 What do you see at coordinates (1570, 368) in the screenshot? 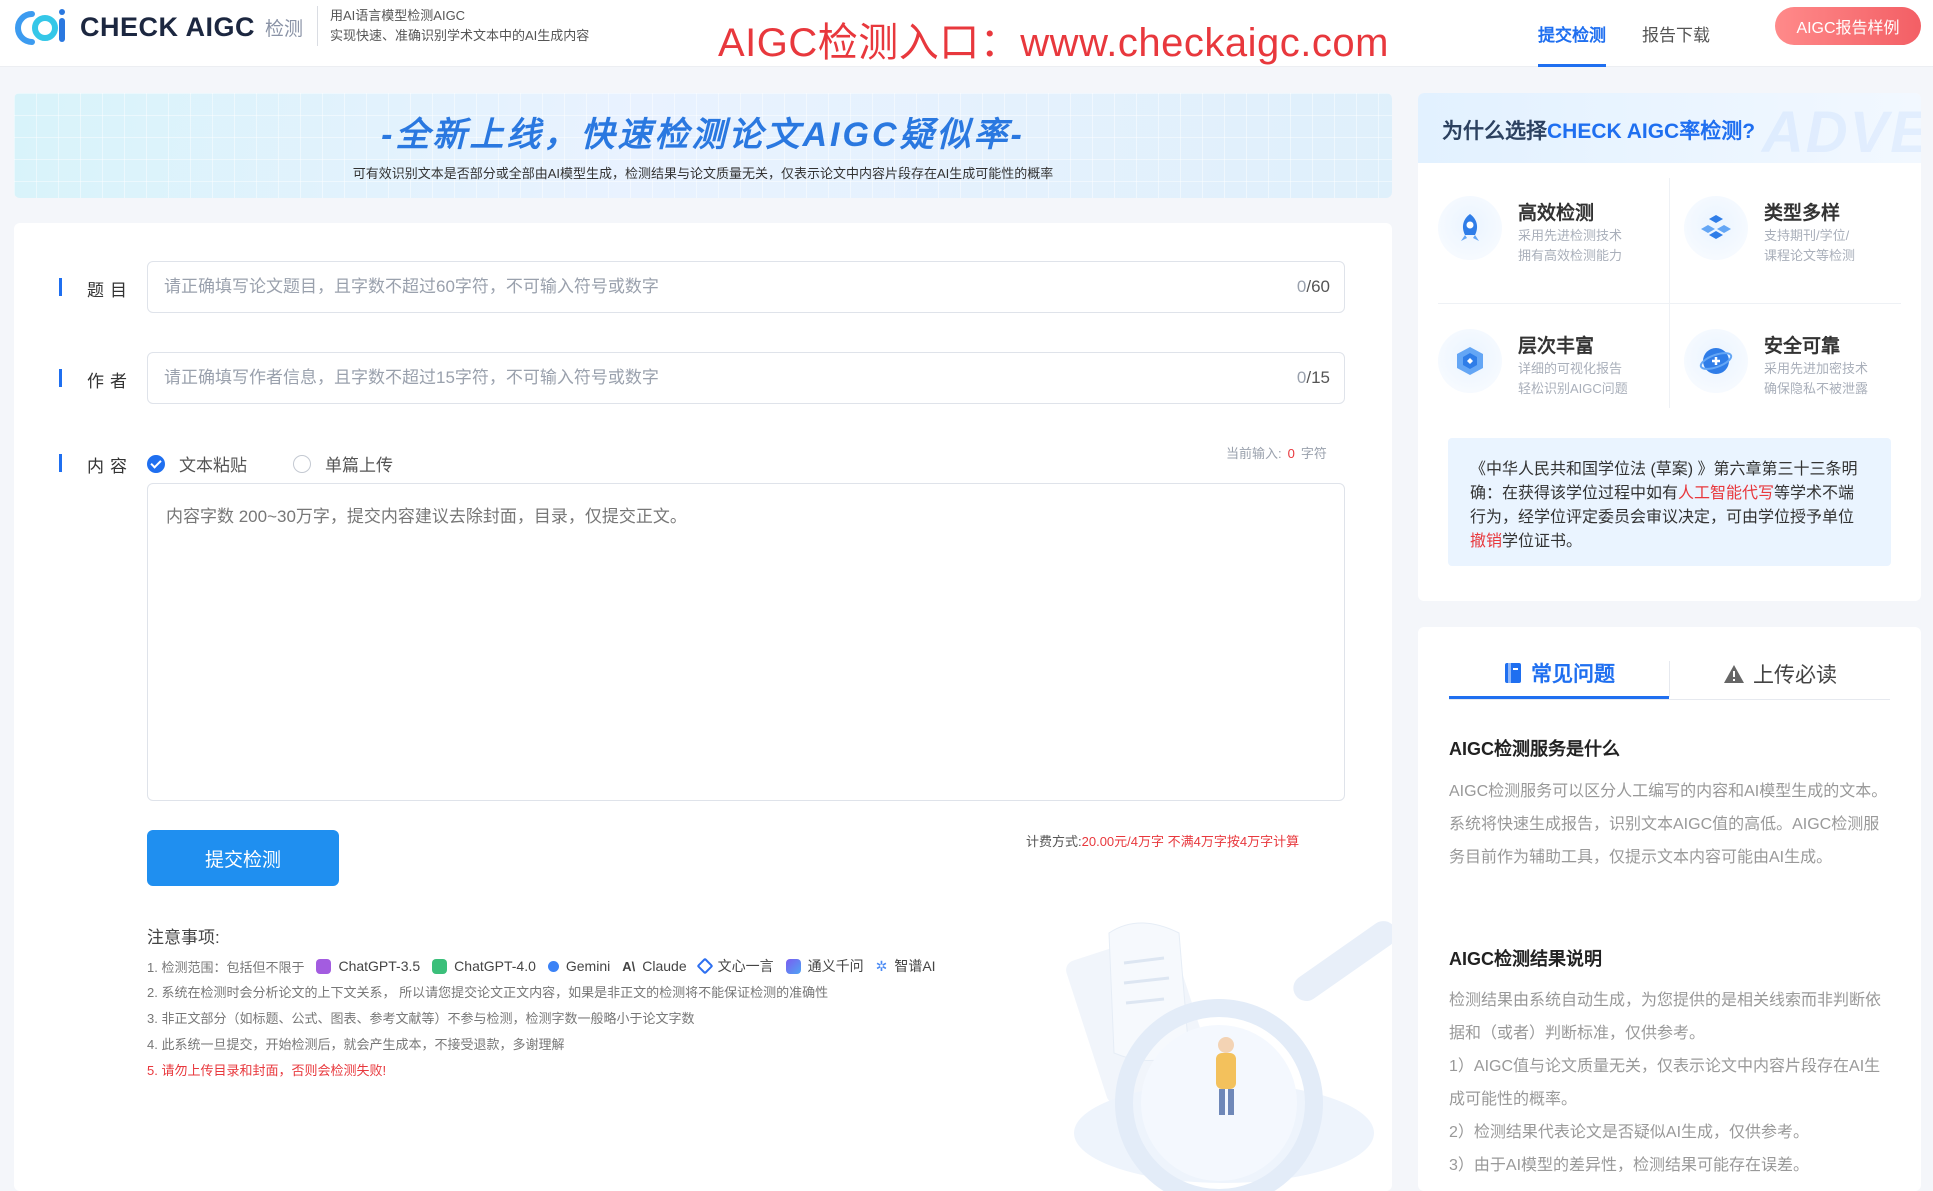
I see `feature-desc-line: 详细的可视化报告` at bounding box center [1570, 368].